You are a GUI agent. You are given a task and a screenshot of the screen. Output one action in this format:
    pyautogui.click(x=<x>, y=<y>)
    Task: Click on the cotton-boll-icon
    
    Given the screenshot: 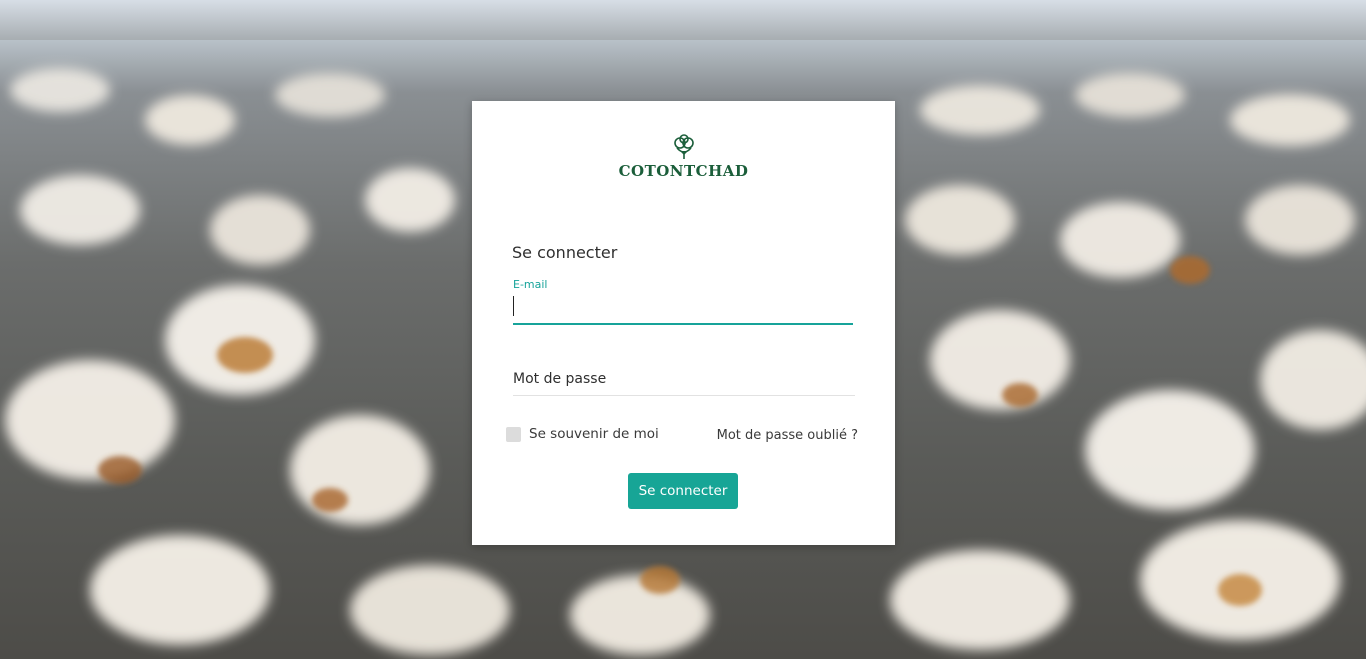 What is the action you would take?
    pyautogui.click(x=683, y=146)
    